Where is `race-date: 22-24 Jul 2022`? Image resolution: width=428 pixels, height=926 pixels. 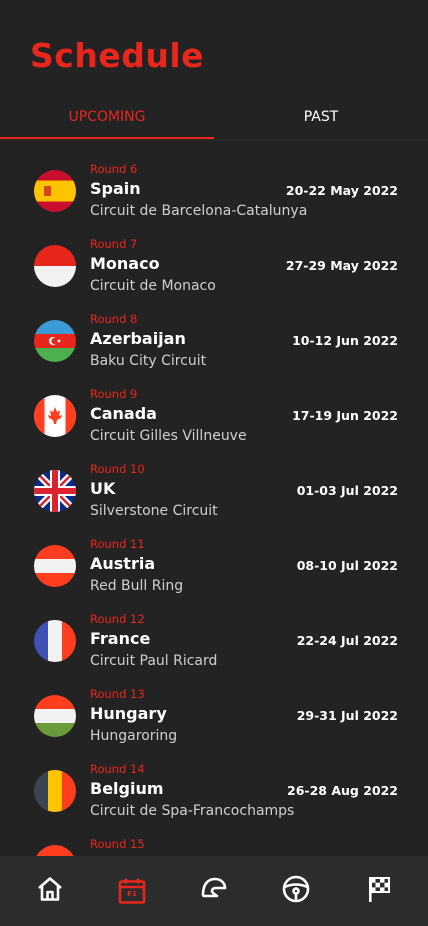
race-date: 22-24 Jul 2022 is located at coordinates (347, 640).